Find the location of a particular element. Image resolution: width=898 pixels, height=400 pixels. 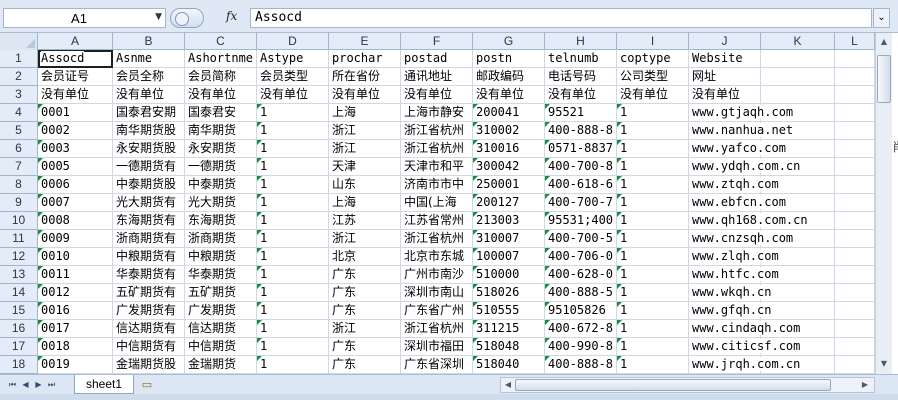

row-header: 15 is located at coordinates (19, 311).